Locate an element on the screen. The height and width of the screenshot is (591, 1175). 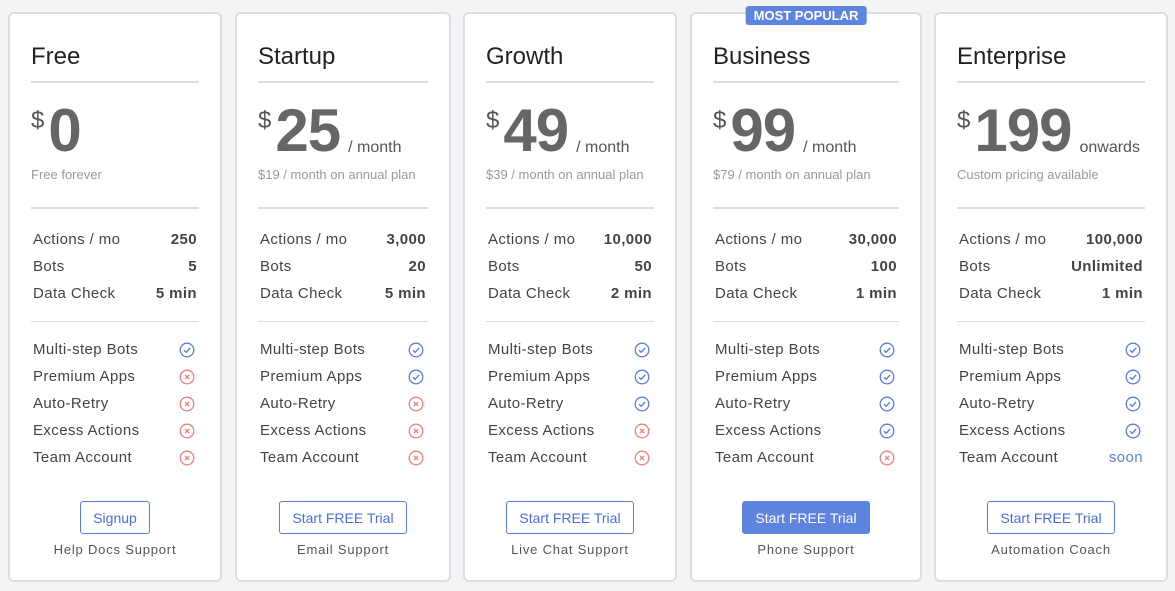
price: $ 199 onwards is located at coordinates (1051, 130).